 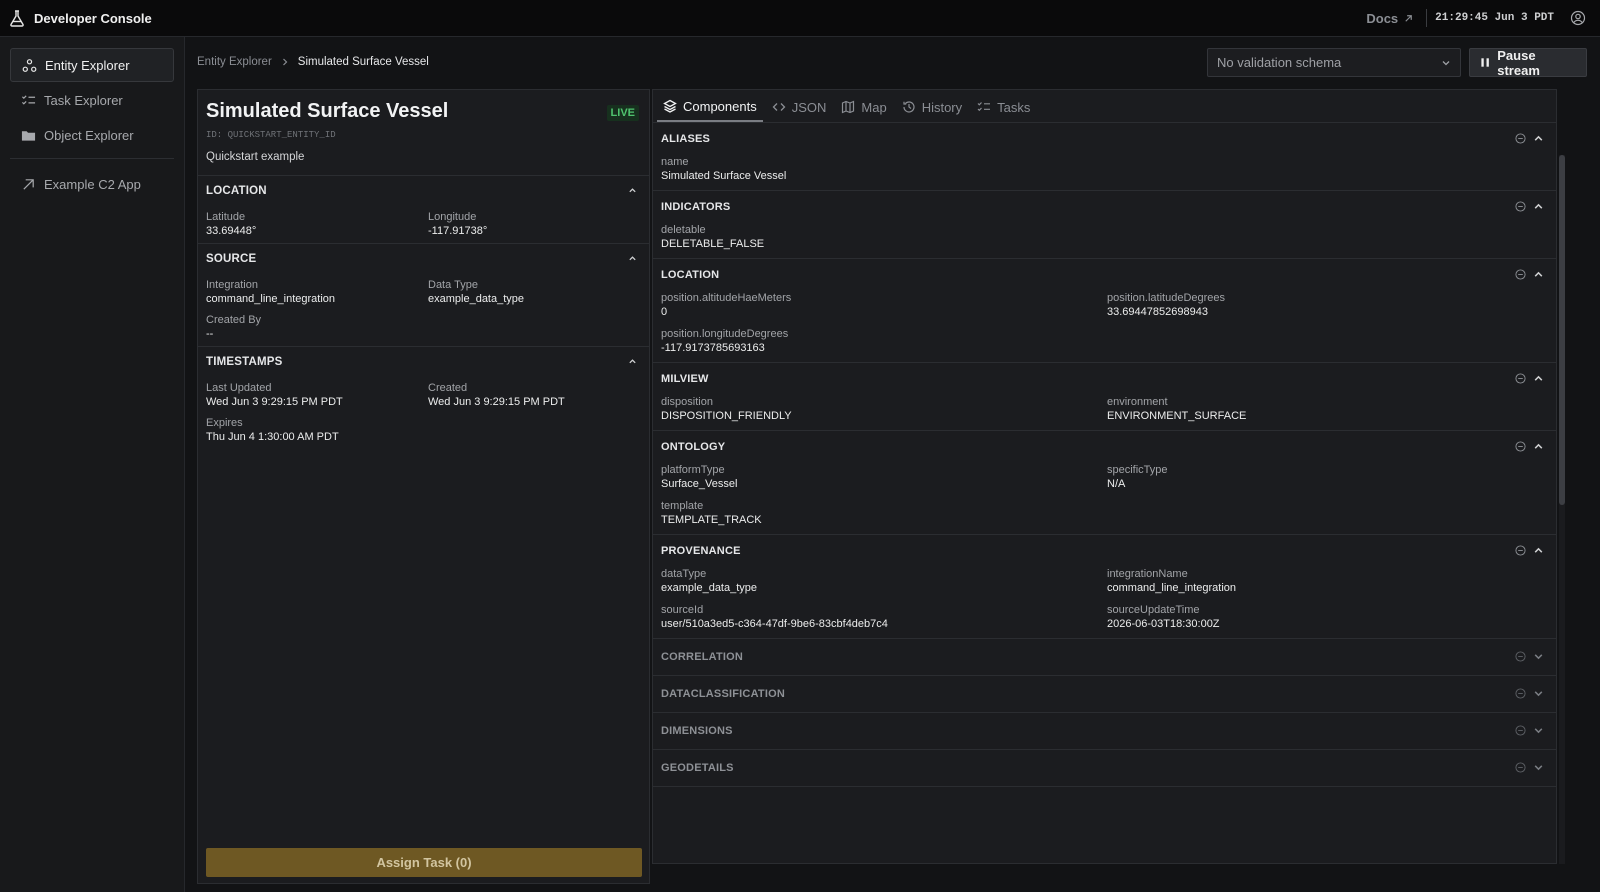 I want to click on user-account-icon, so click(x=1578, y=18).